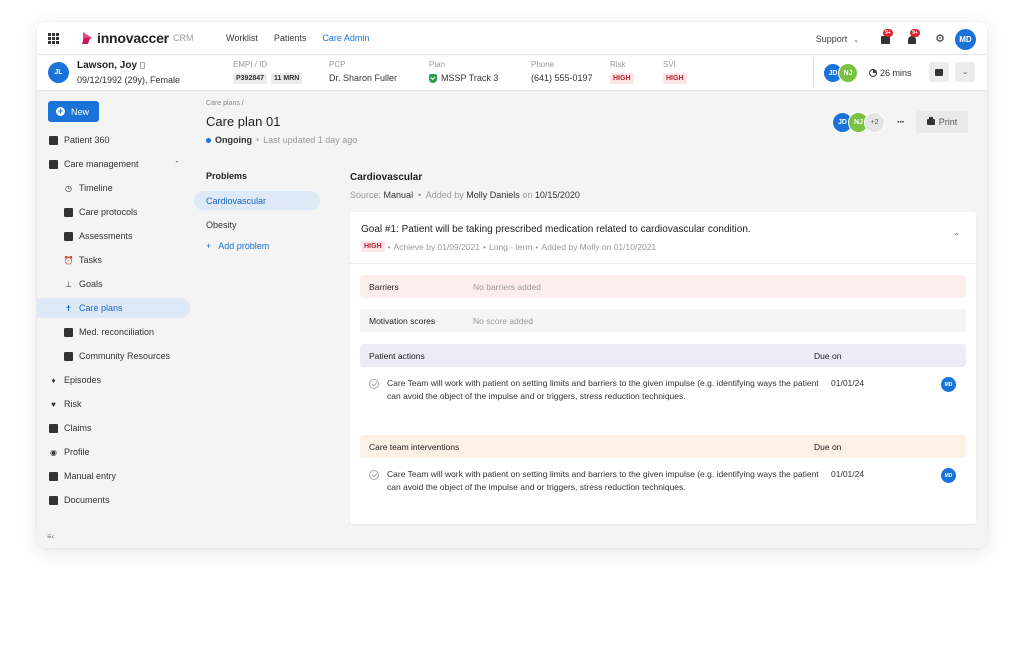 The height and width of the screenshot is (651, 1024). I want to click on sidebar-item-label: Care management, so click(101, 164).